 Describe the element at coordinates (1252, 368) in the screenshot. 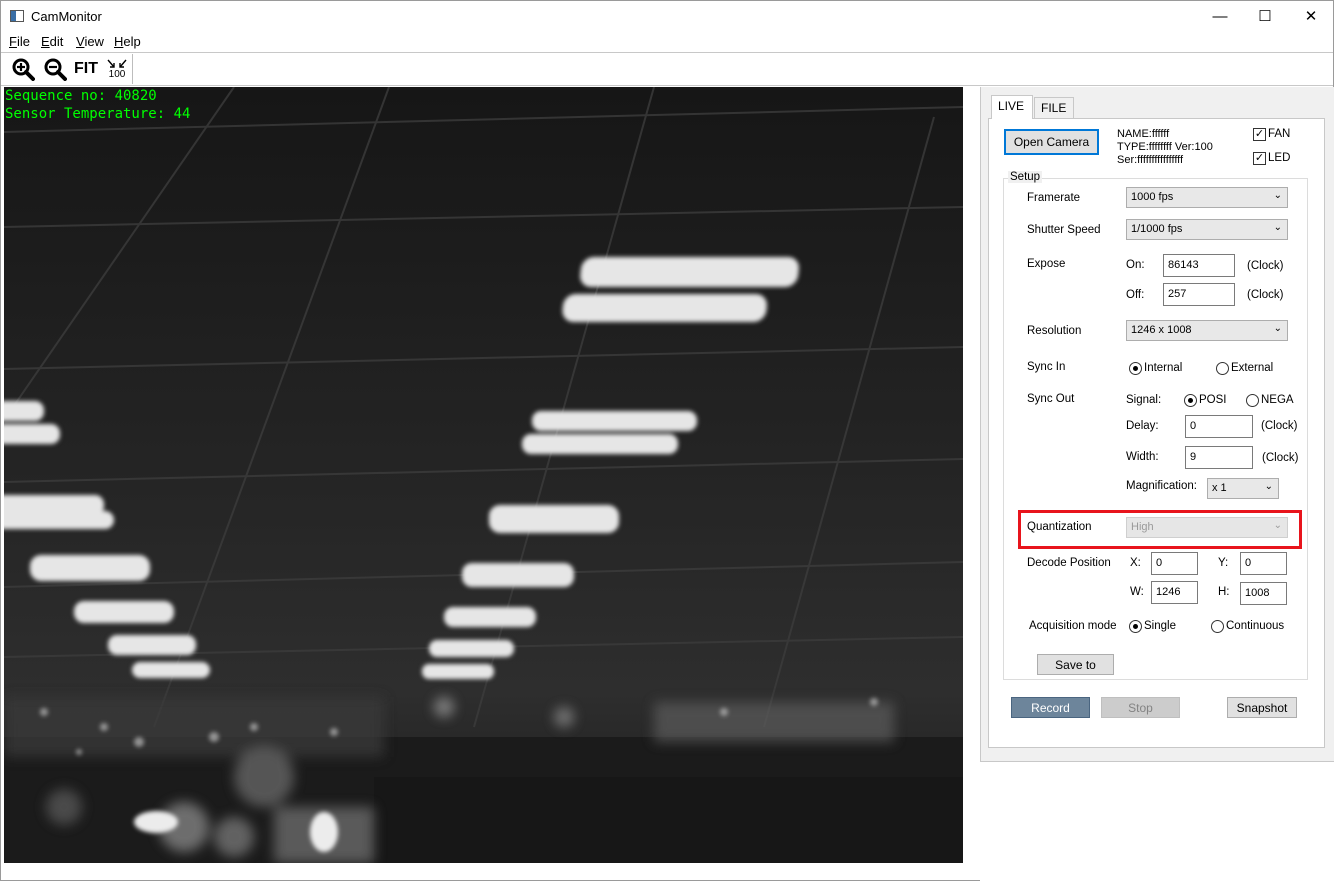

I see `sync-external-label: External` at that location.